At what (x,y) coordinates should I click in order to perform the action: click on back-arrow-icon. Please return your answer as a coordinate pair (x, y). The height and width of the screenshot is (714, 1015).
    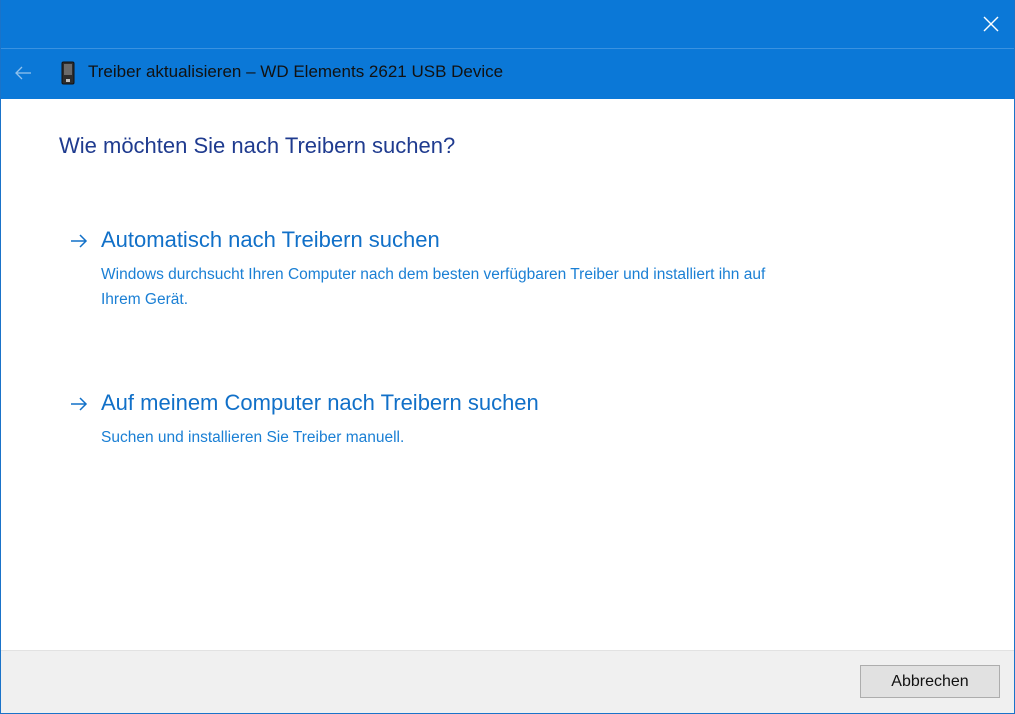
    Looking at the image, I should click on (23, 73).